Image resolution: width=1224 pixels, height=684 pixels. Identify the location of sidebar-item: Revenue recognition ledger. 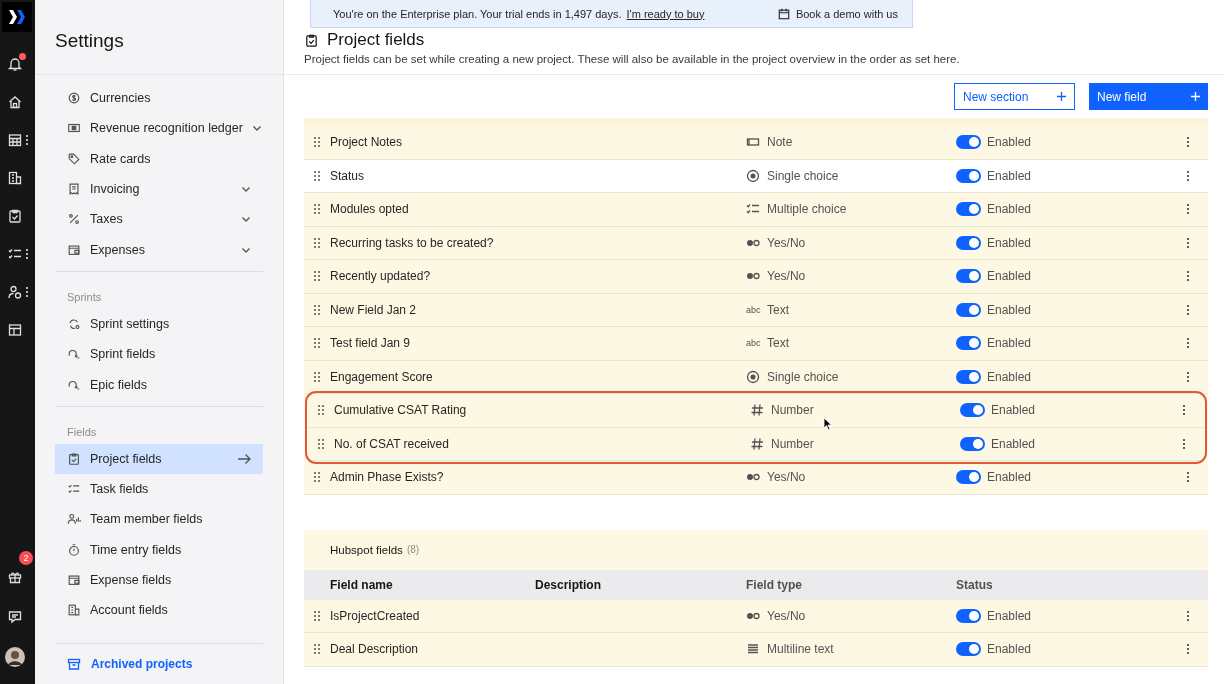
(159, 128).